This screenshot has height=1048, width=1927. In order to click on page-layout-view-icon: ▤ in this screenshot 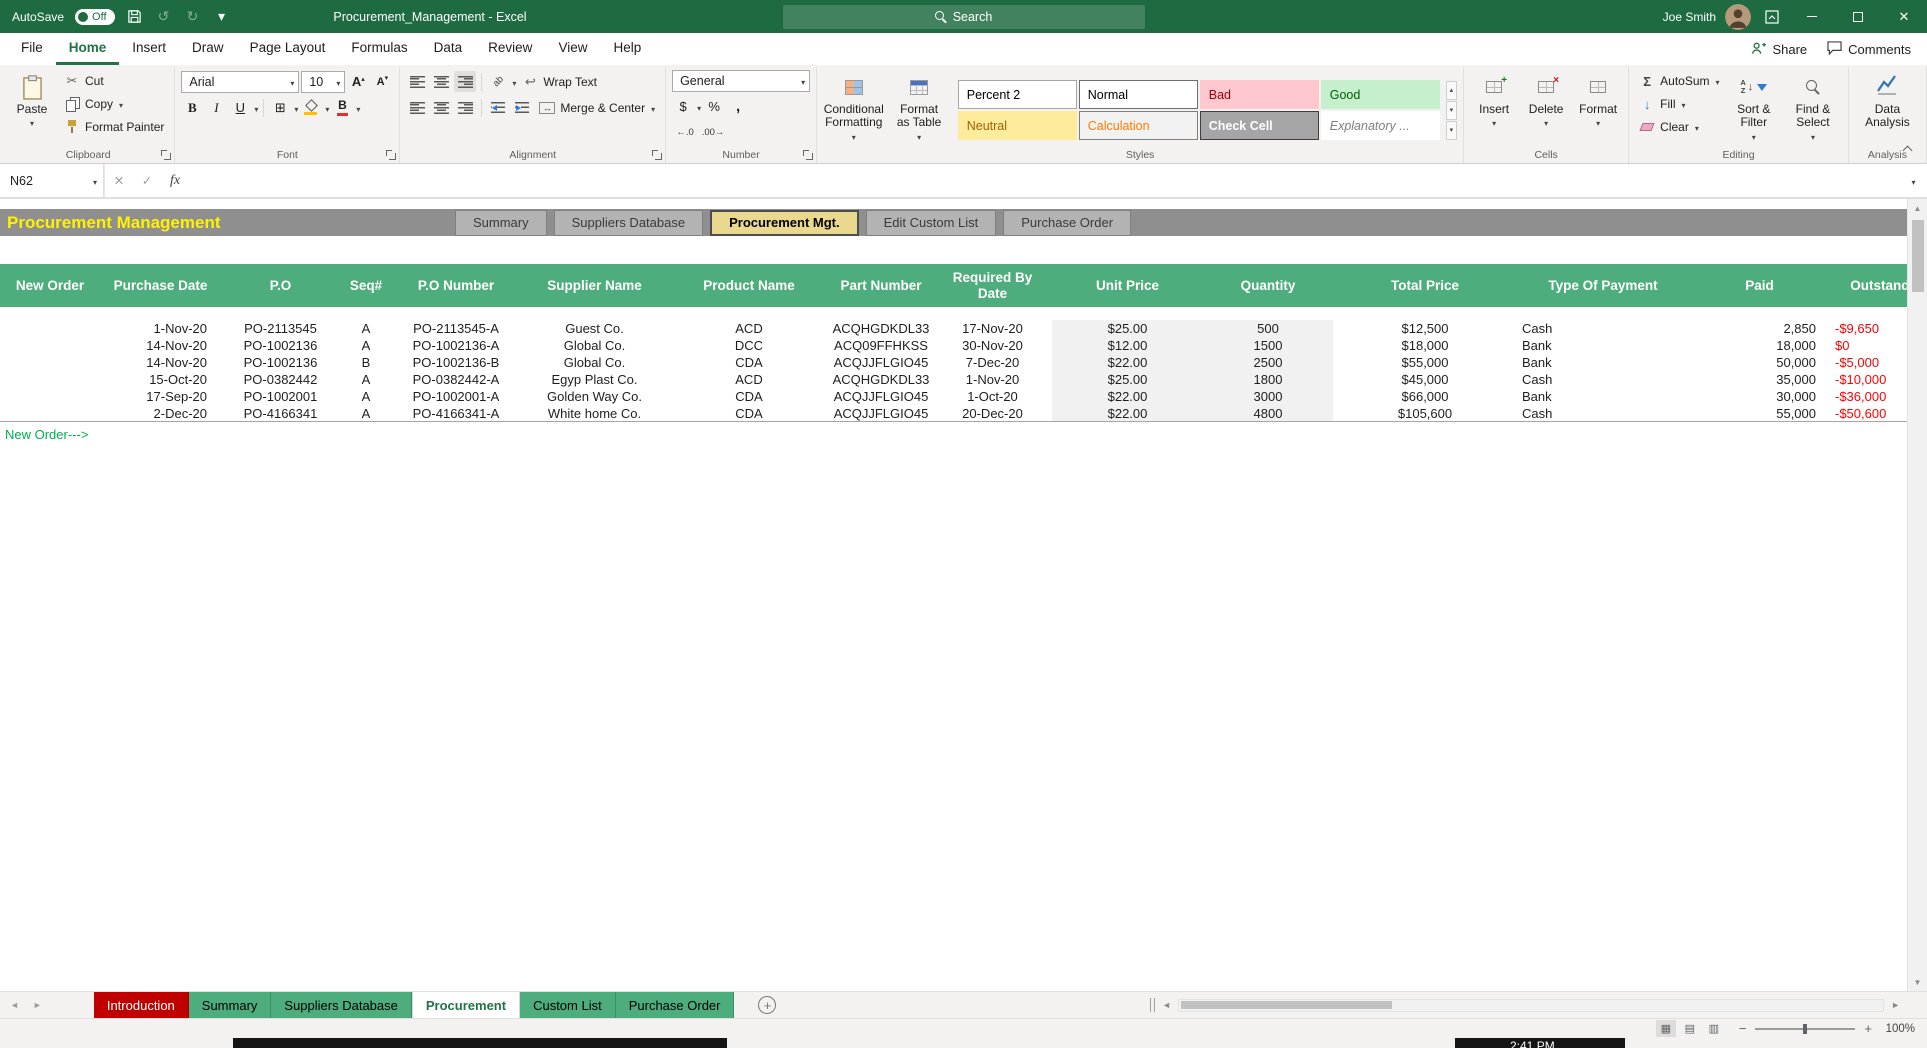, I will do `click(1690, 1028)`.